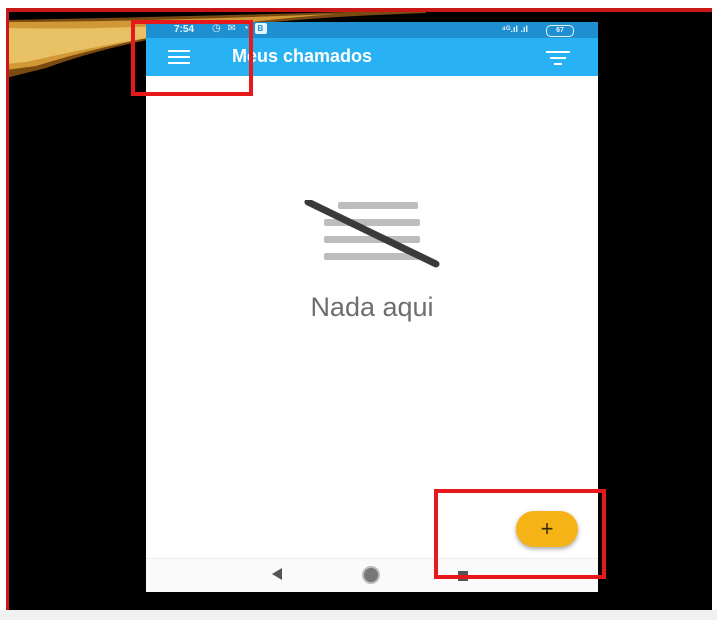  Describe the element at coordinates (372, 234) in the screenshot. I see `no-content-icon` at that location.